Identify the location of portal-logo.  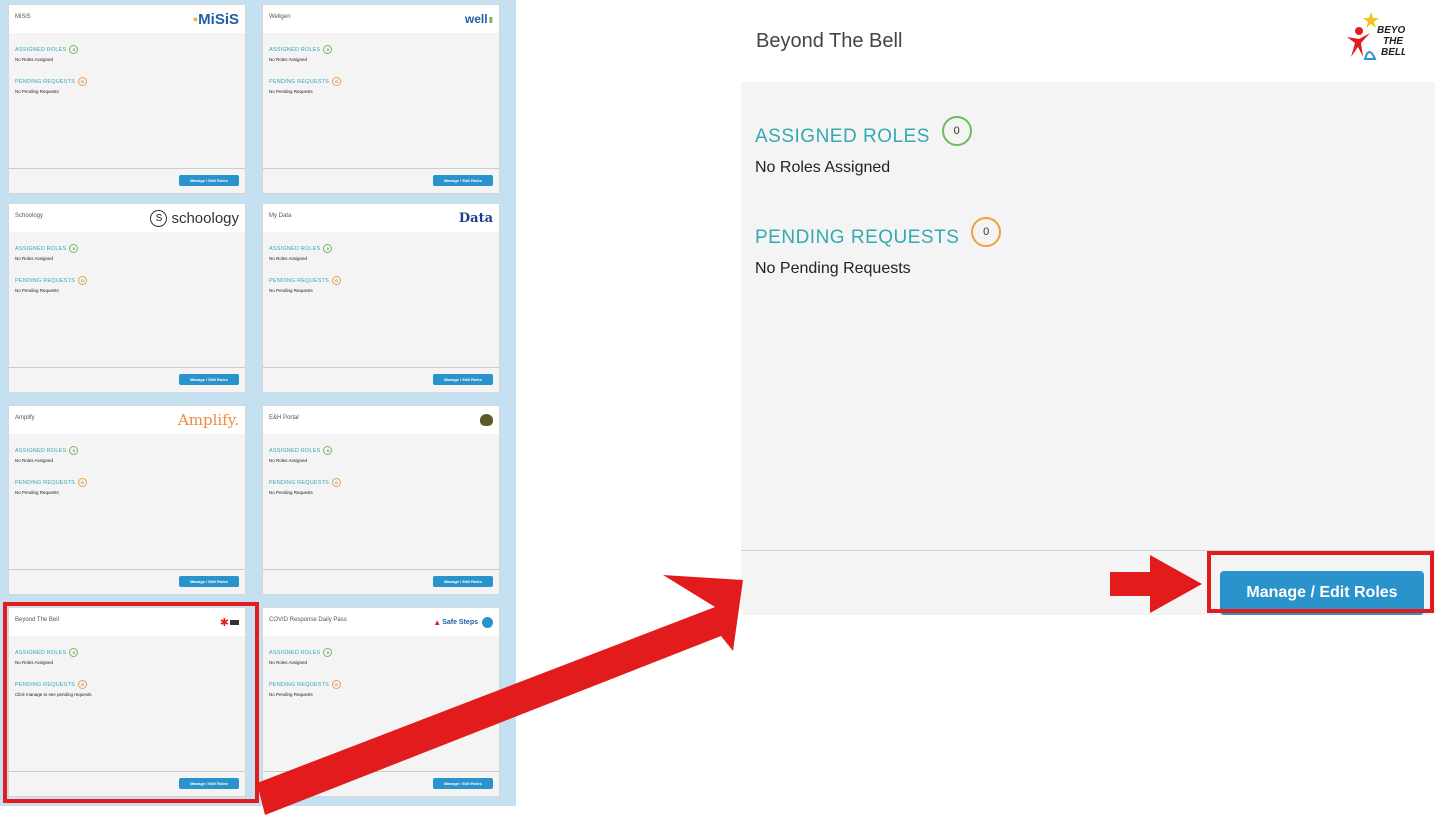
(486, 420).